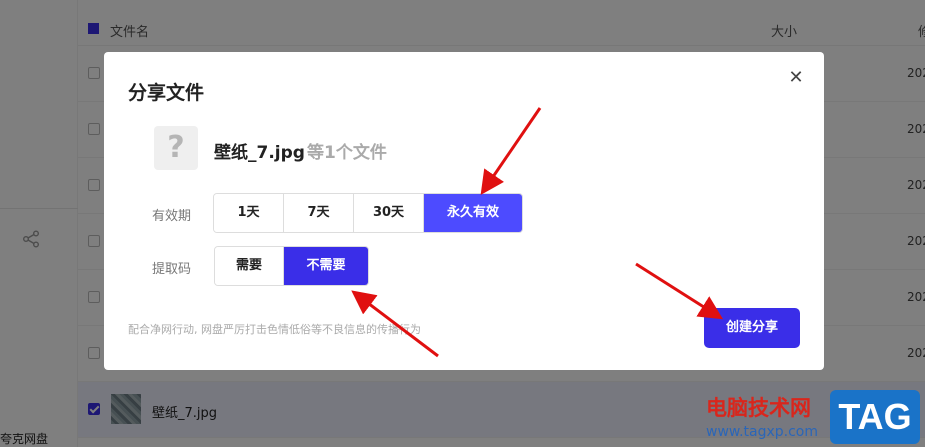 The height and width of the screenshot is (447, 925). Describe the element at coordinates (172, 216) in the screenshot. I see `validity-label: 有效期` at that location.